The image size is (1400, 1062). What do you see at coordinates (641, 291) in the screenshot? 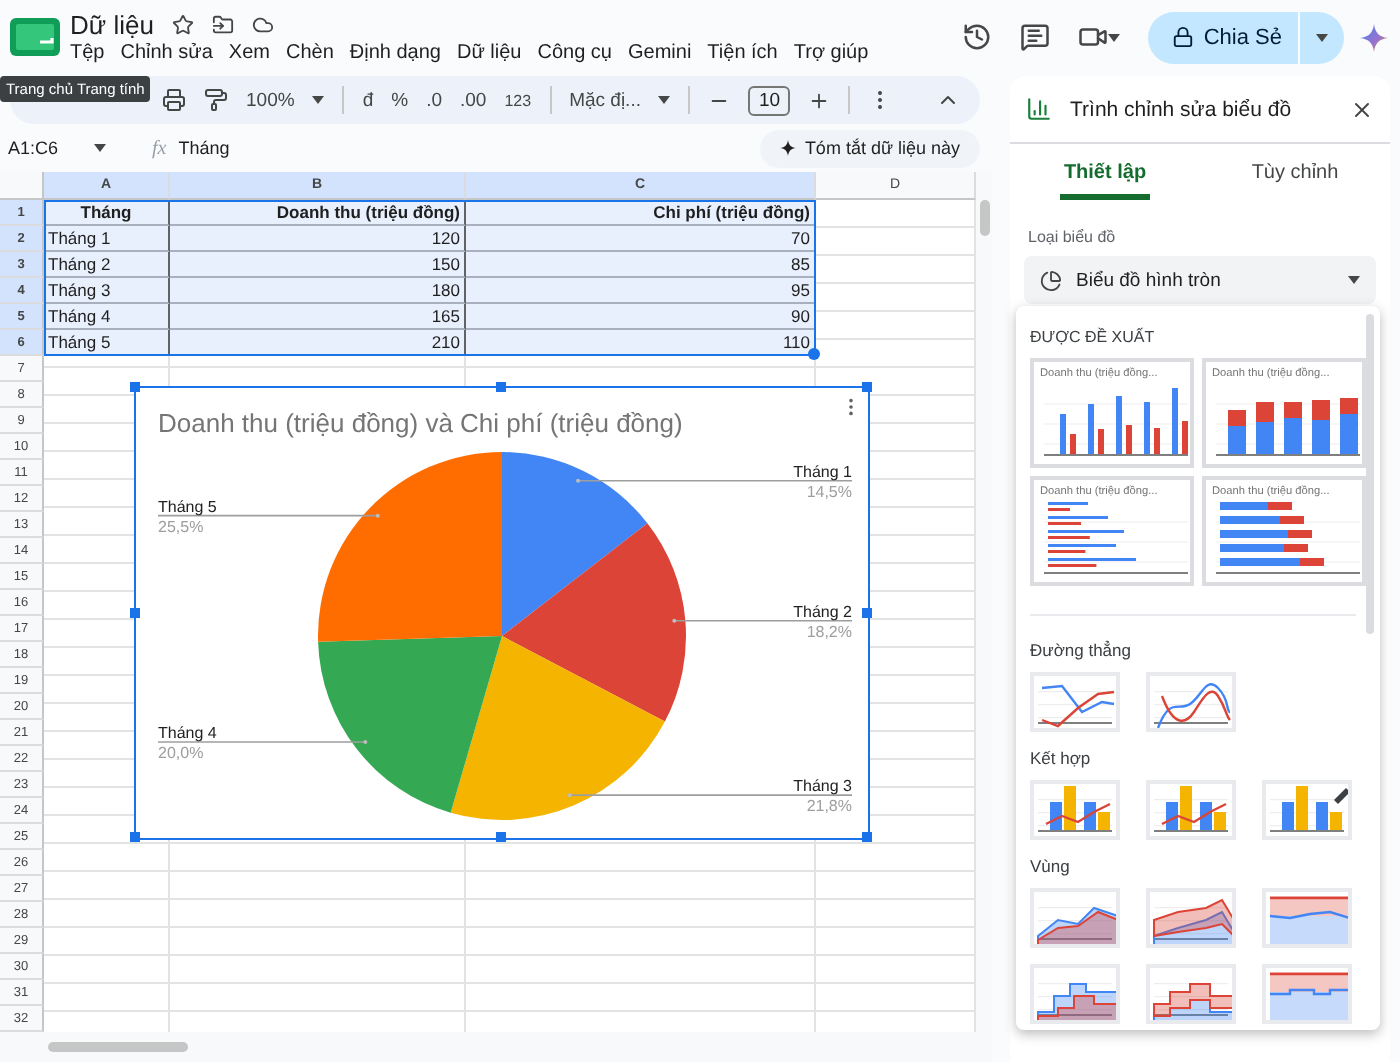
I see `table-cell: 95` at bounding box center [641, 291].